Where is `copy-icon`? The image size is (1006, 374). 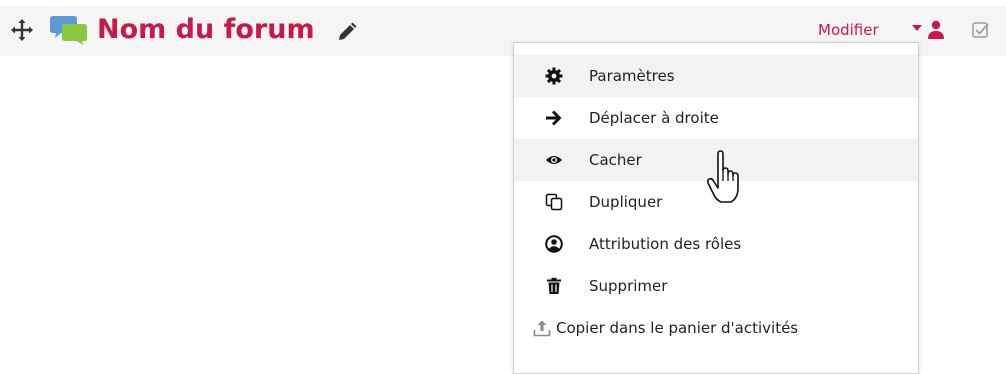
copy-icon is located at coordinates (554, 202).